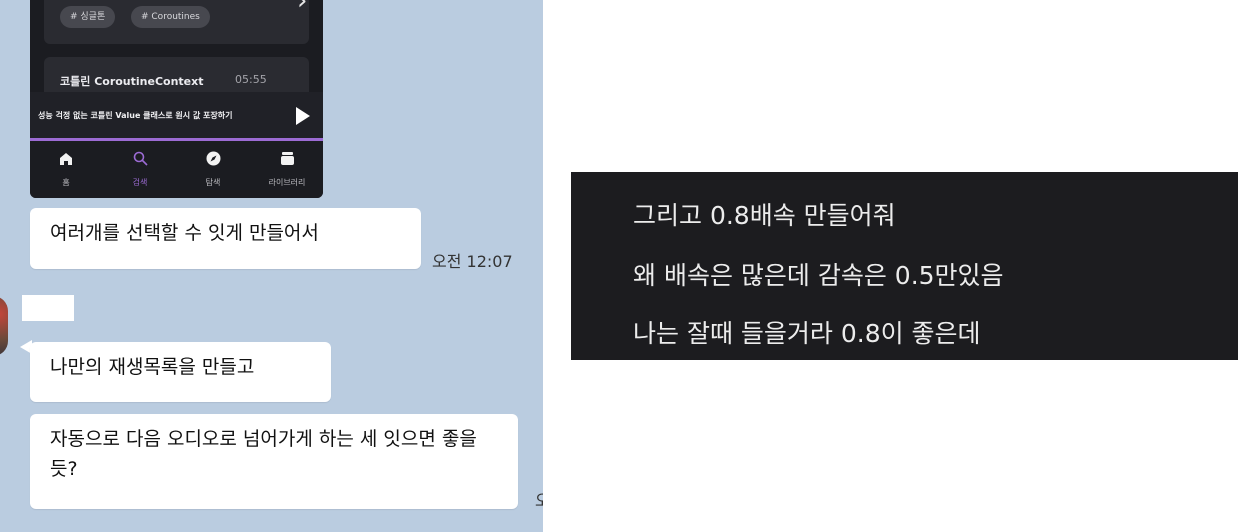 The image size is (1238, 532). Describe the element at coordinates (88, 17) in the screenshot. I see `tag-chip: # 싱글톤` at that location.